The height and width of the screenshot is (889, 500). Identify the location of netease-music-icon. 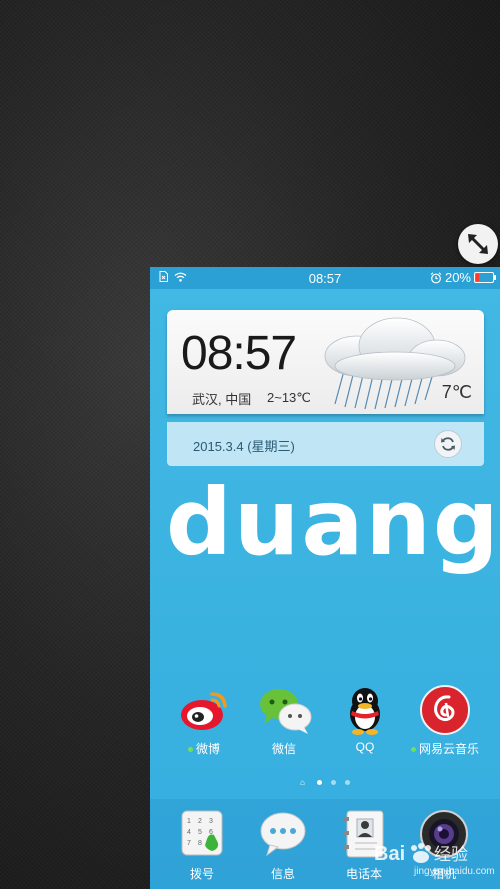
(445, 710).